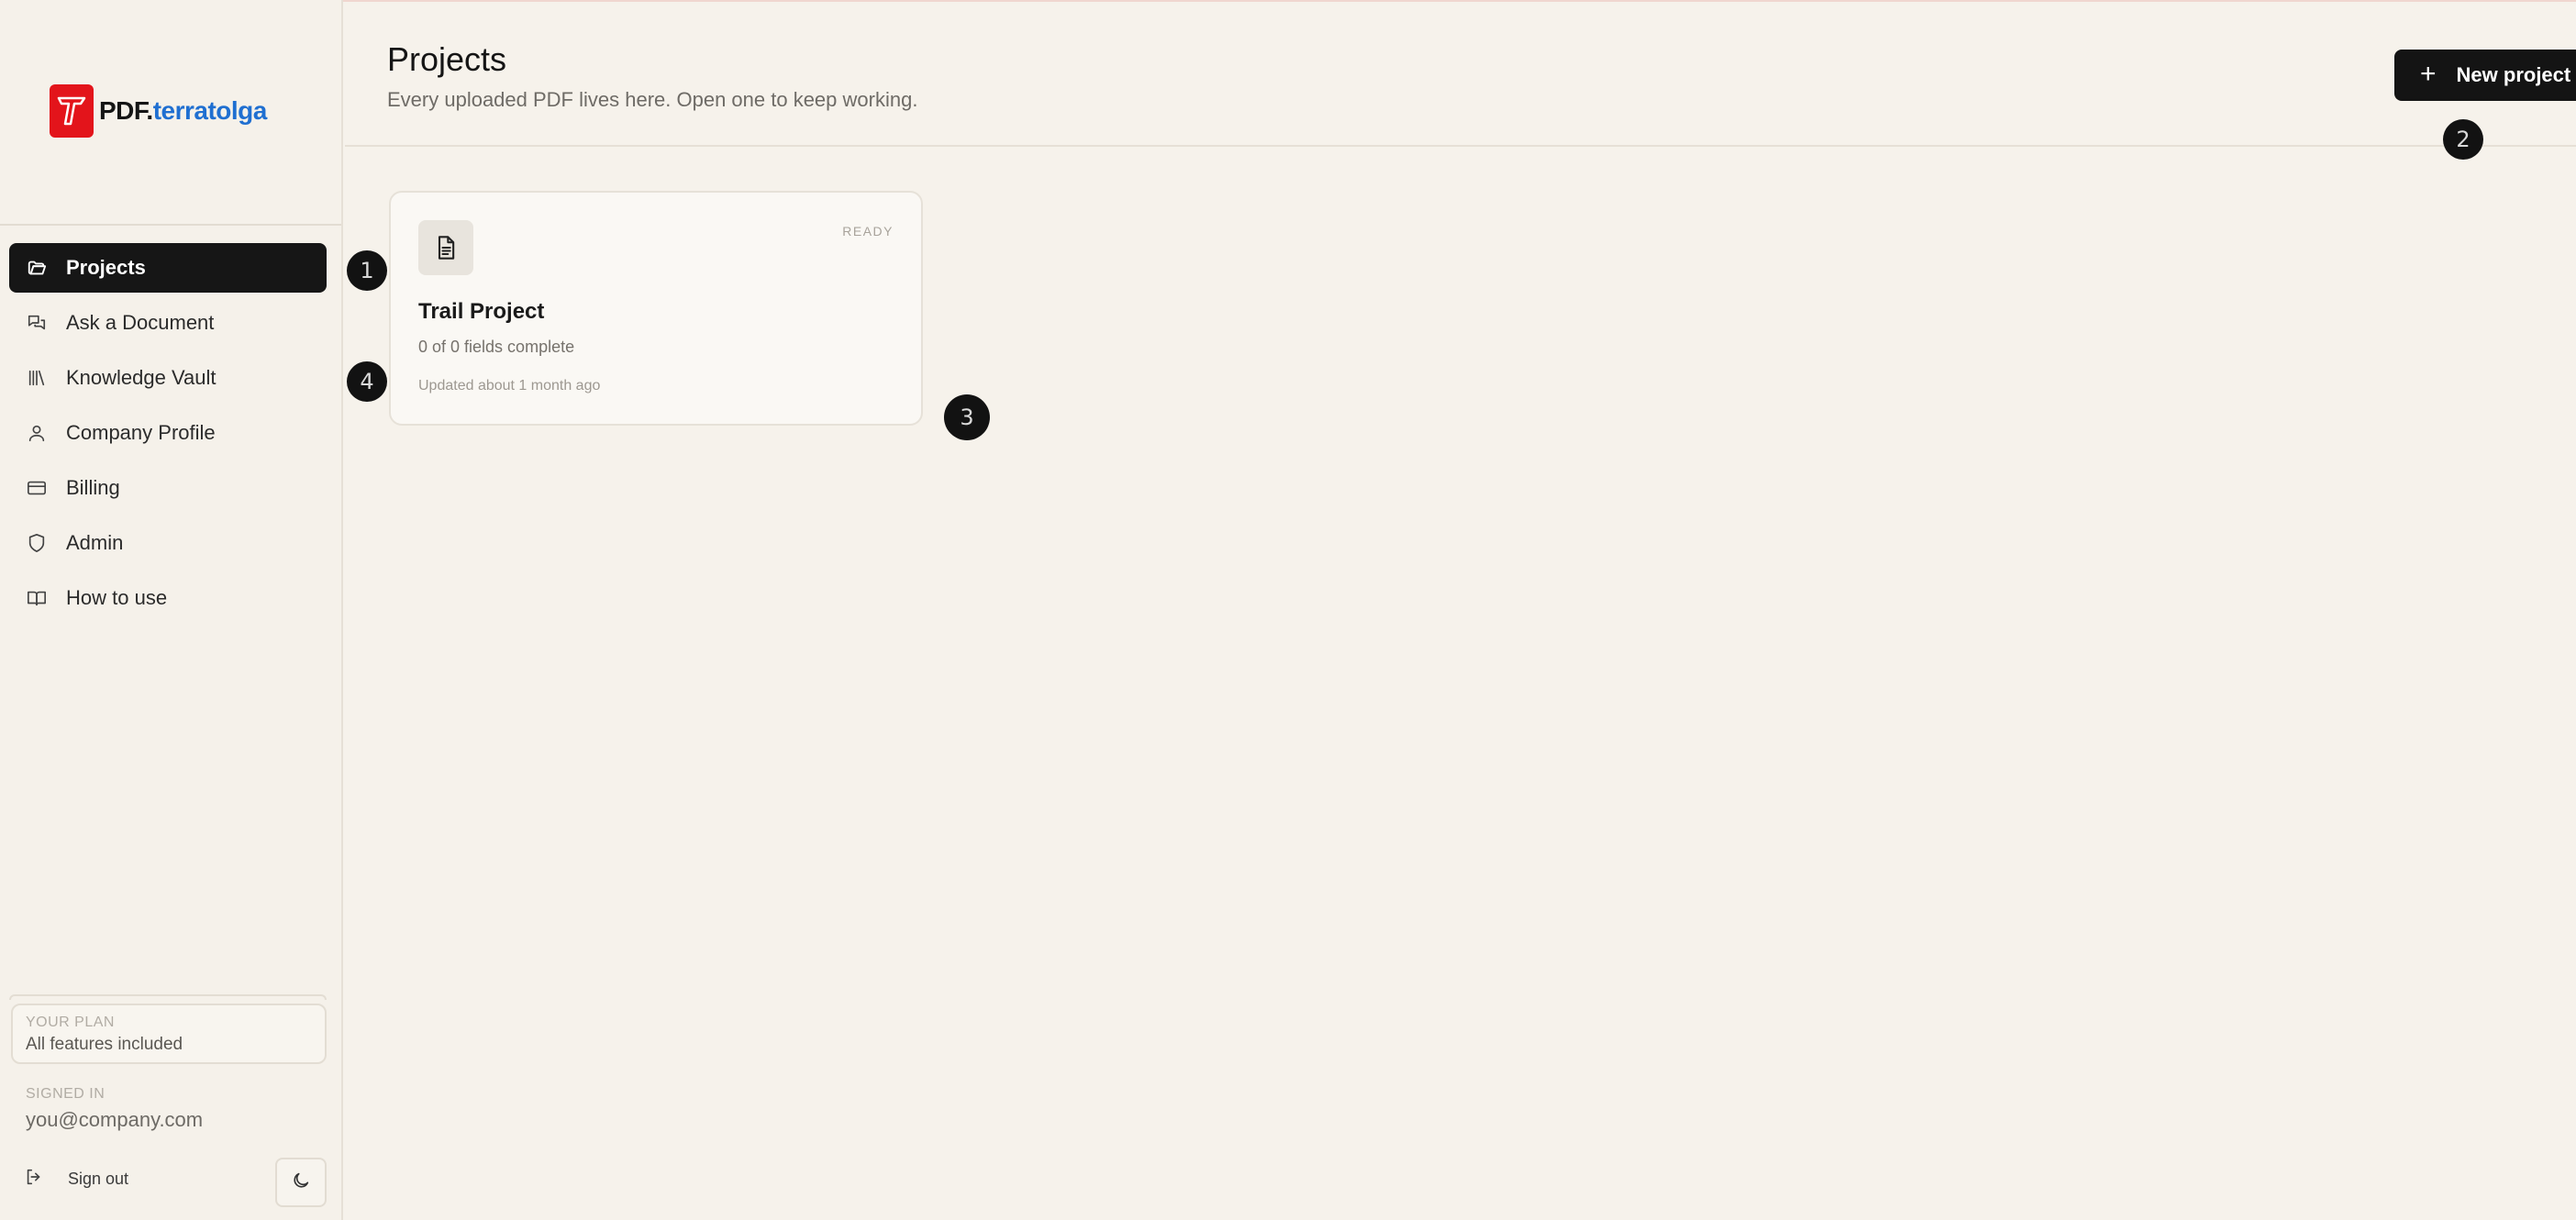 The image size is (2576, 1220). What do you see at coordinates (95, 542) in the screenshot?
I see `sidebar-item-label: Admin` at bounding box center [95, 542].